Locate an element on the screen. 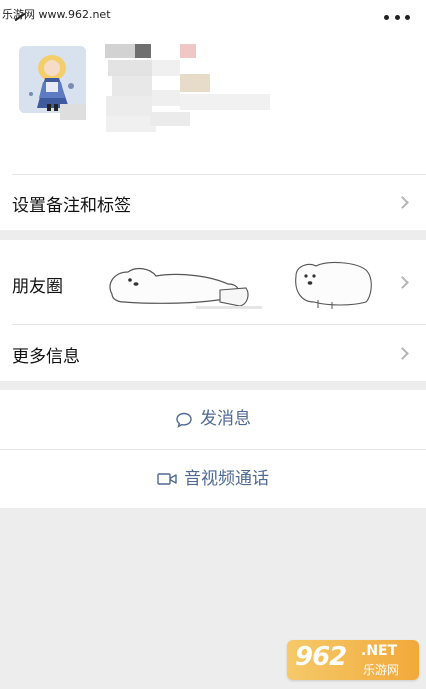 This screenshot has height=689, width=426. watermark-text: 乐游网 www.962.net is located at coordinates (56, 14).